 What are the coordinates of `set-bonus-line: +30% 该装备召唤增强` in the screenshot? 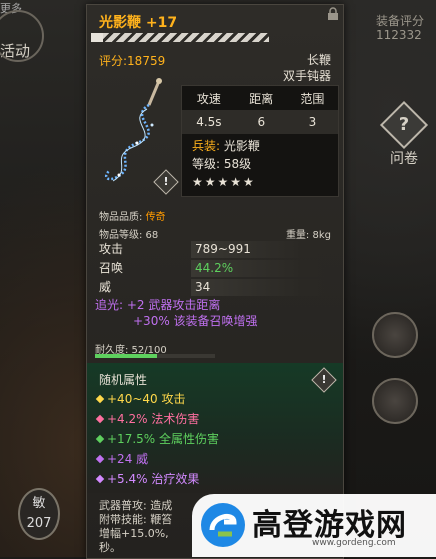 It's located at (195, 321).